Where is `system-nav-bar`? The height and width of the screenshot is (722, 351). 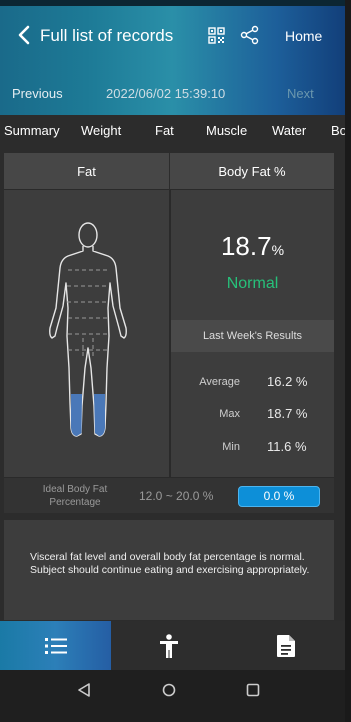
system-nav-bar is located at coordinates (172, 696).